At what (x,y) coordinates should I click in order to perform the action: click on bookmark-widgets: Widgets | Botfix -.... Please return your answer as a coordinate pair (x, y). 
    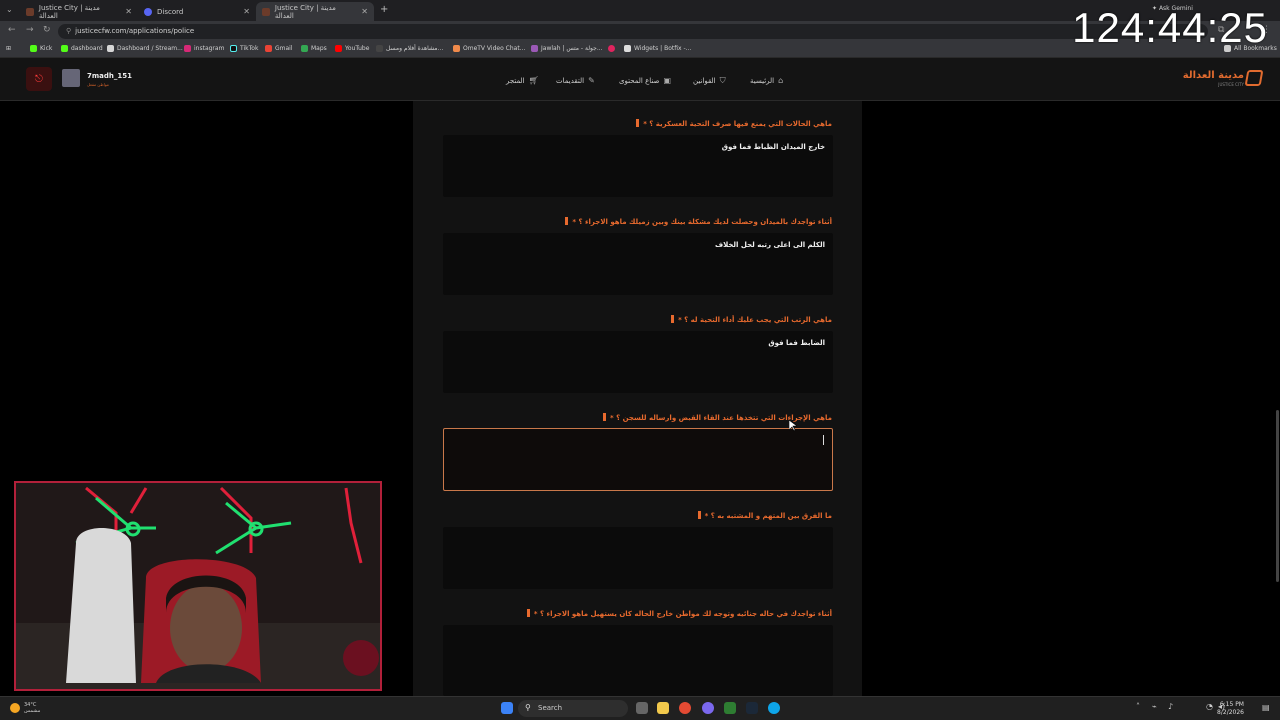
    Looking at the image, I should click on (657, 48).